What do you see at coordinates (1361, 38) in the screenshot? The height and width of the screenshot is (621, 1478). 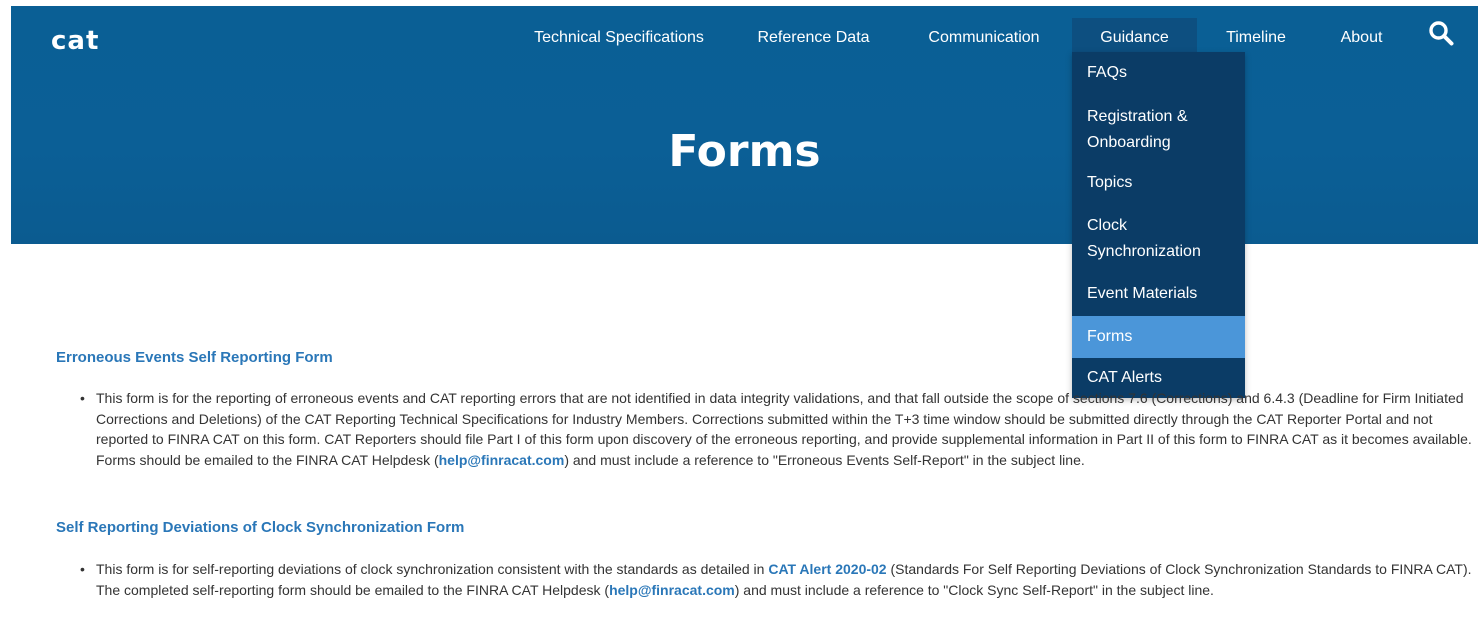 I see `nav-about: About` at bounding box center [1361, 38].